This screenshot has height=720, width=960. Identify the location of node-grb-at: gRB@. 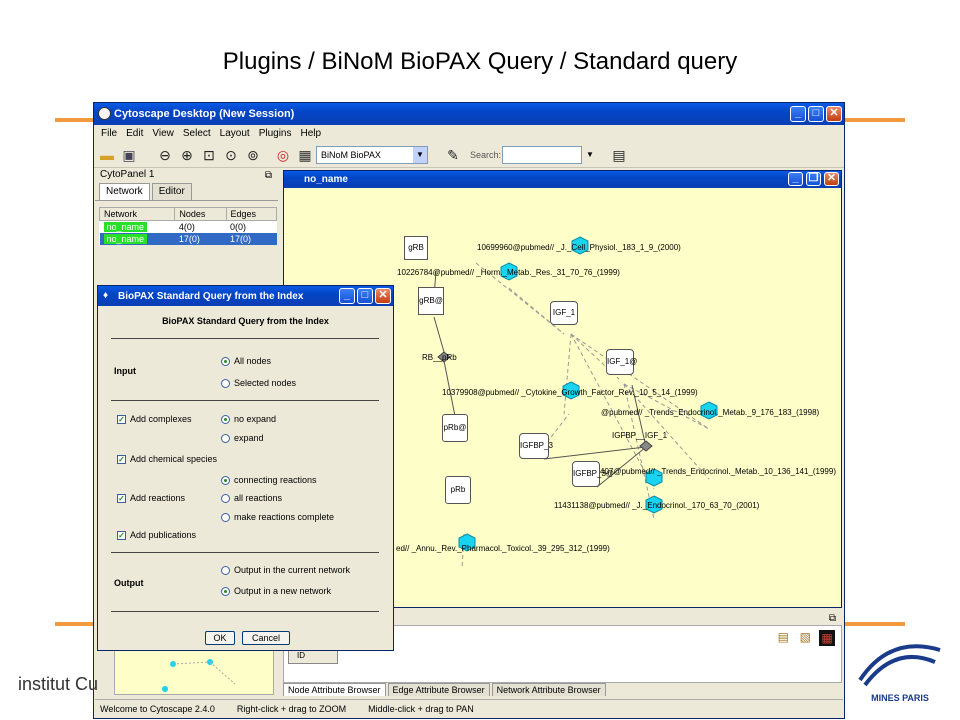
(431, 301).